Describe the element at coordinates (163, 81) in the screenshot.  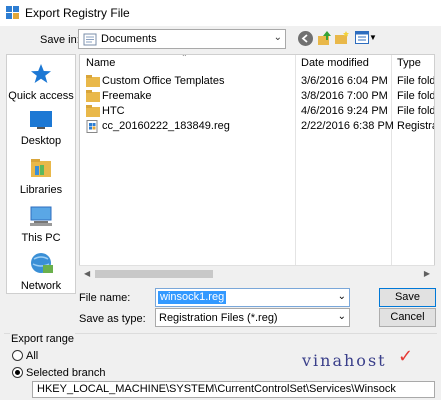
I see `file-name: Custom Office Templates` at that location.